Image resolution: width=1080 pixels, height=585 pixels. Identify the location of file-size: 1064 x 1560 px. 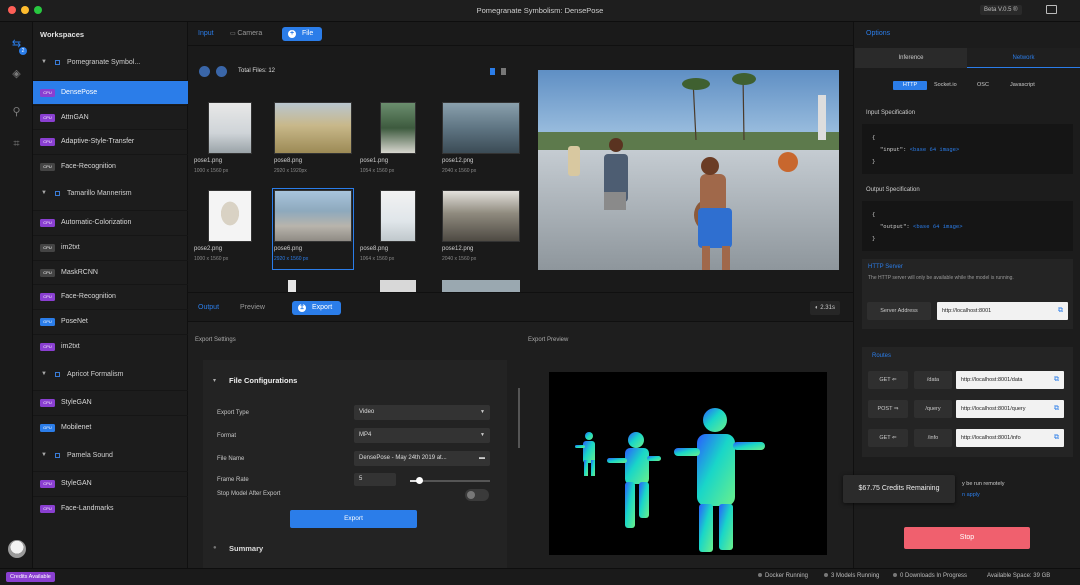
(377, 259).